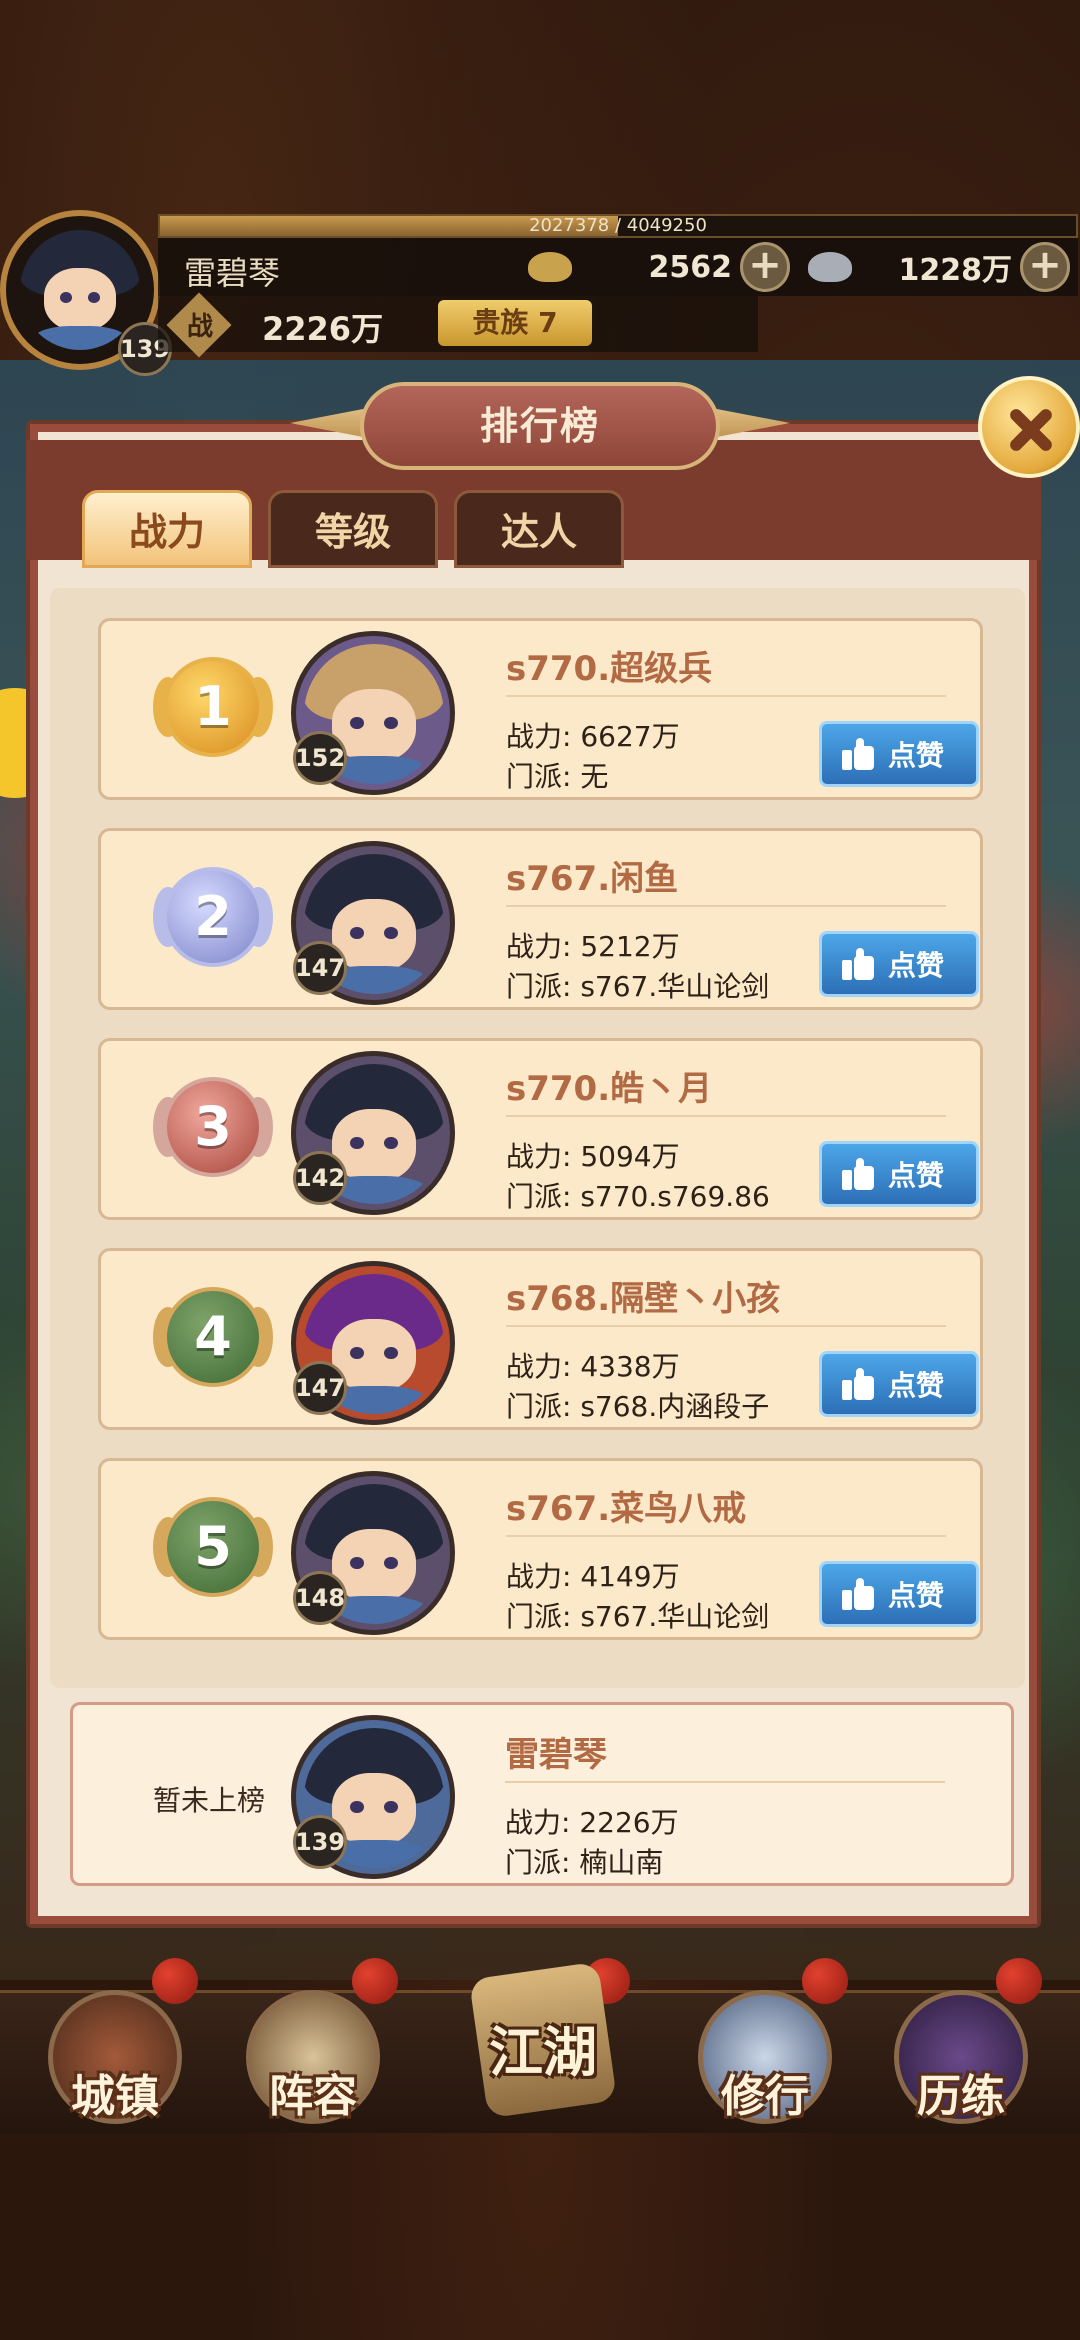 The height and width of the screenshot is (2340, 1080). Describe the element at coordinates (638, 1196) in the screenshot. I see `player-sect: 门派: s770.s769.86` at that location.